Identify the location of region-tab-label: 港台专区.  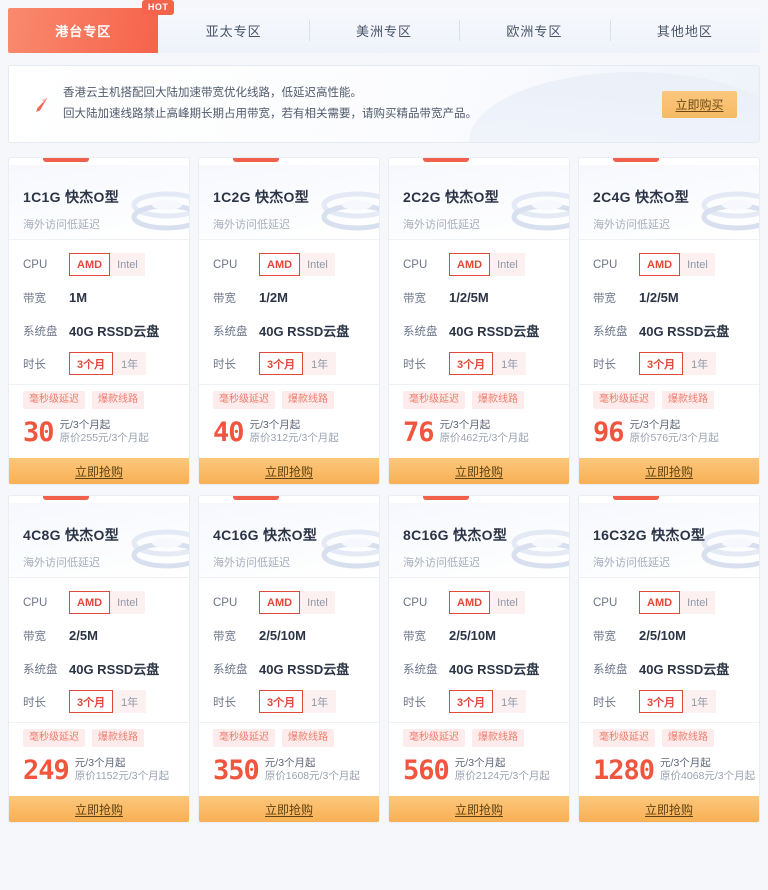
(83, 31).